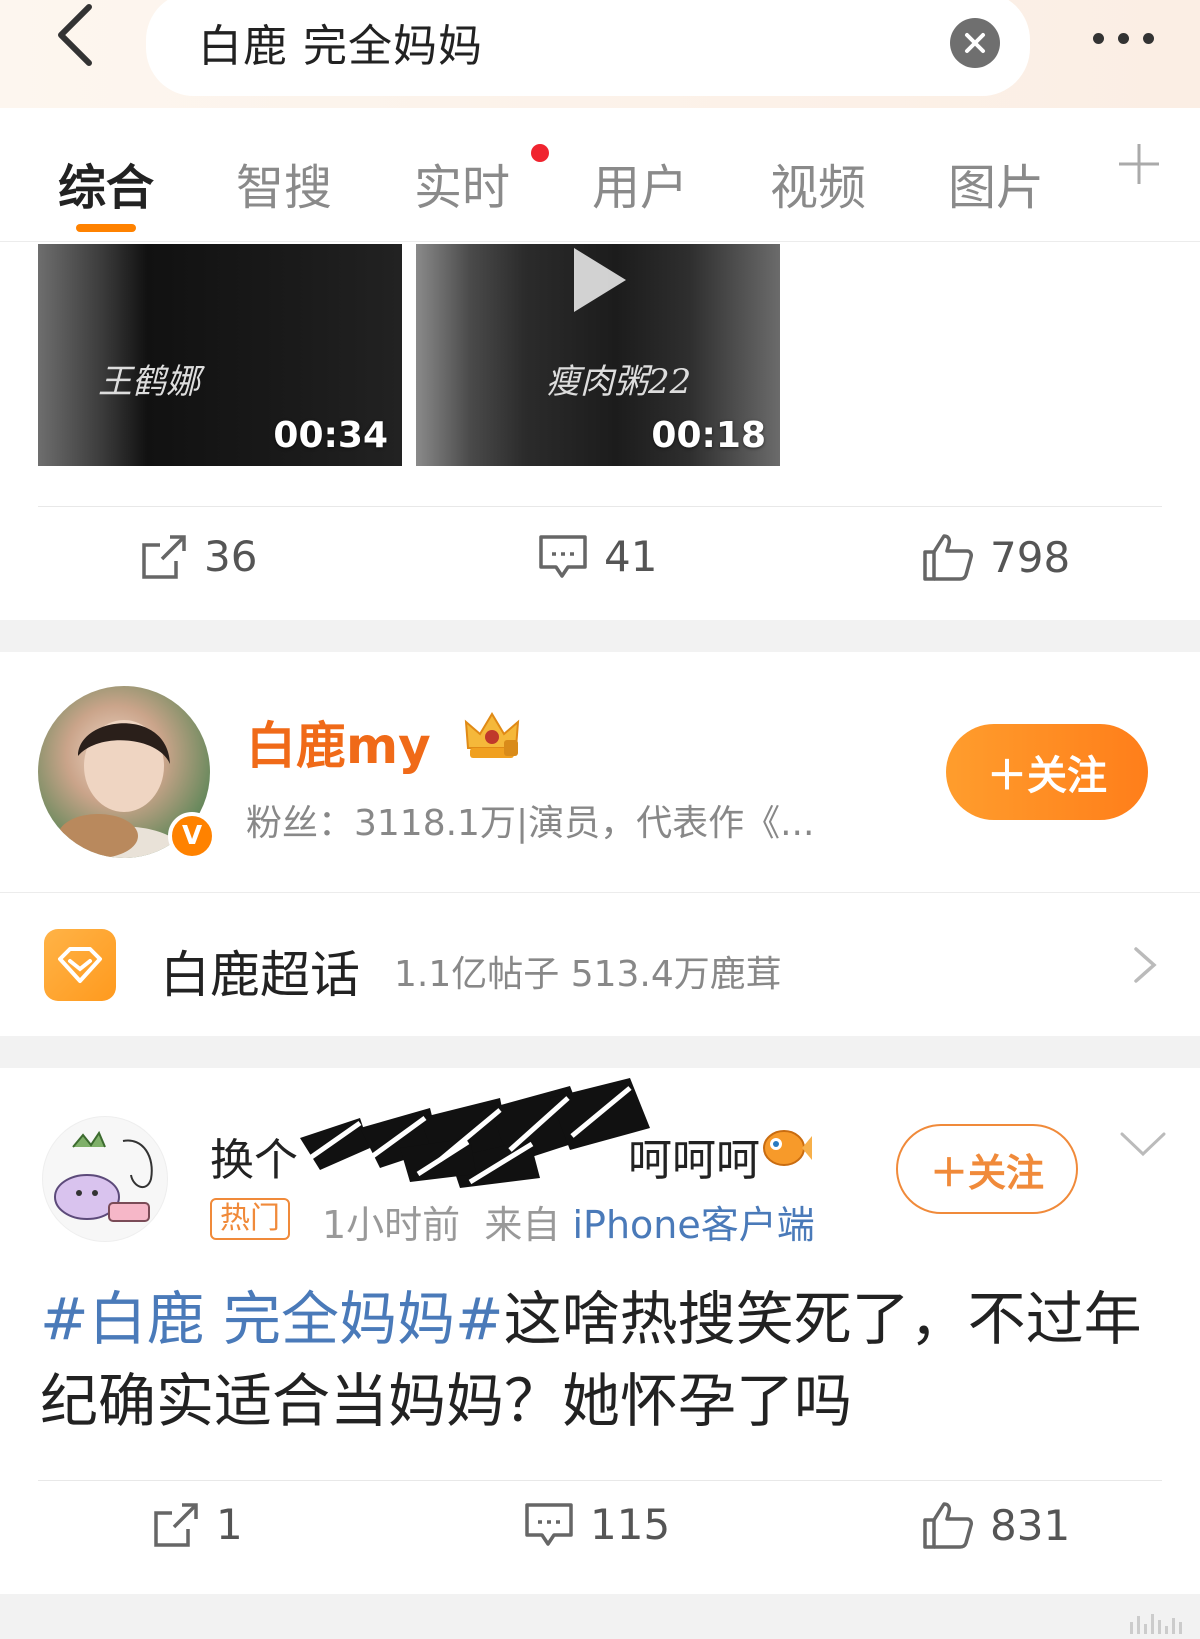 The height and width of the screenshot is (1639, 1200). What do you see at coordinates (338, 742) in the screenshot?
I see `user-name: 白鹿my` at bounding box center [338, 742].